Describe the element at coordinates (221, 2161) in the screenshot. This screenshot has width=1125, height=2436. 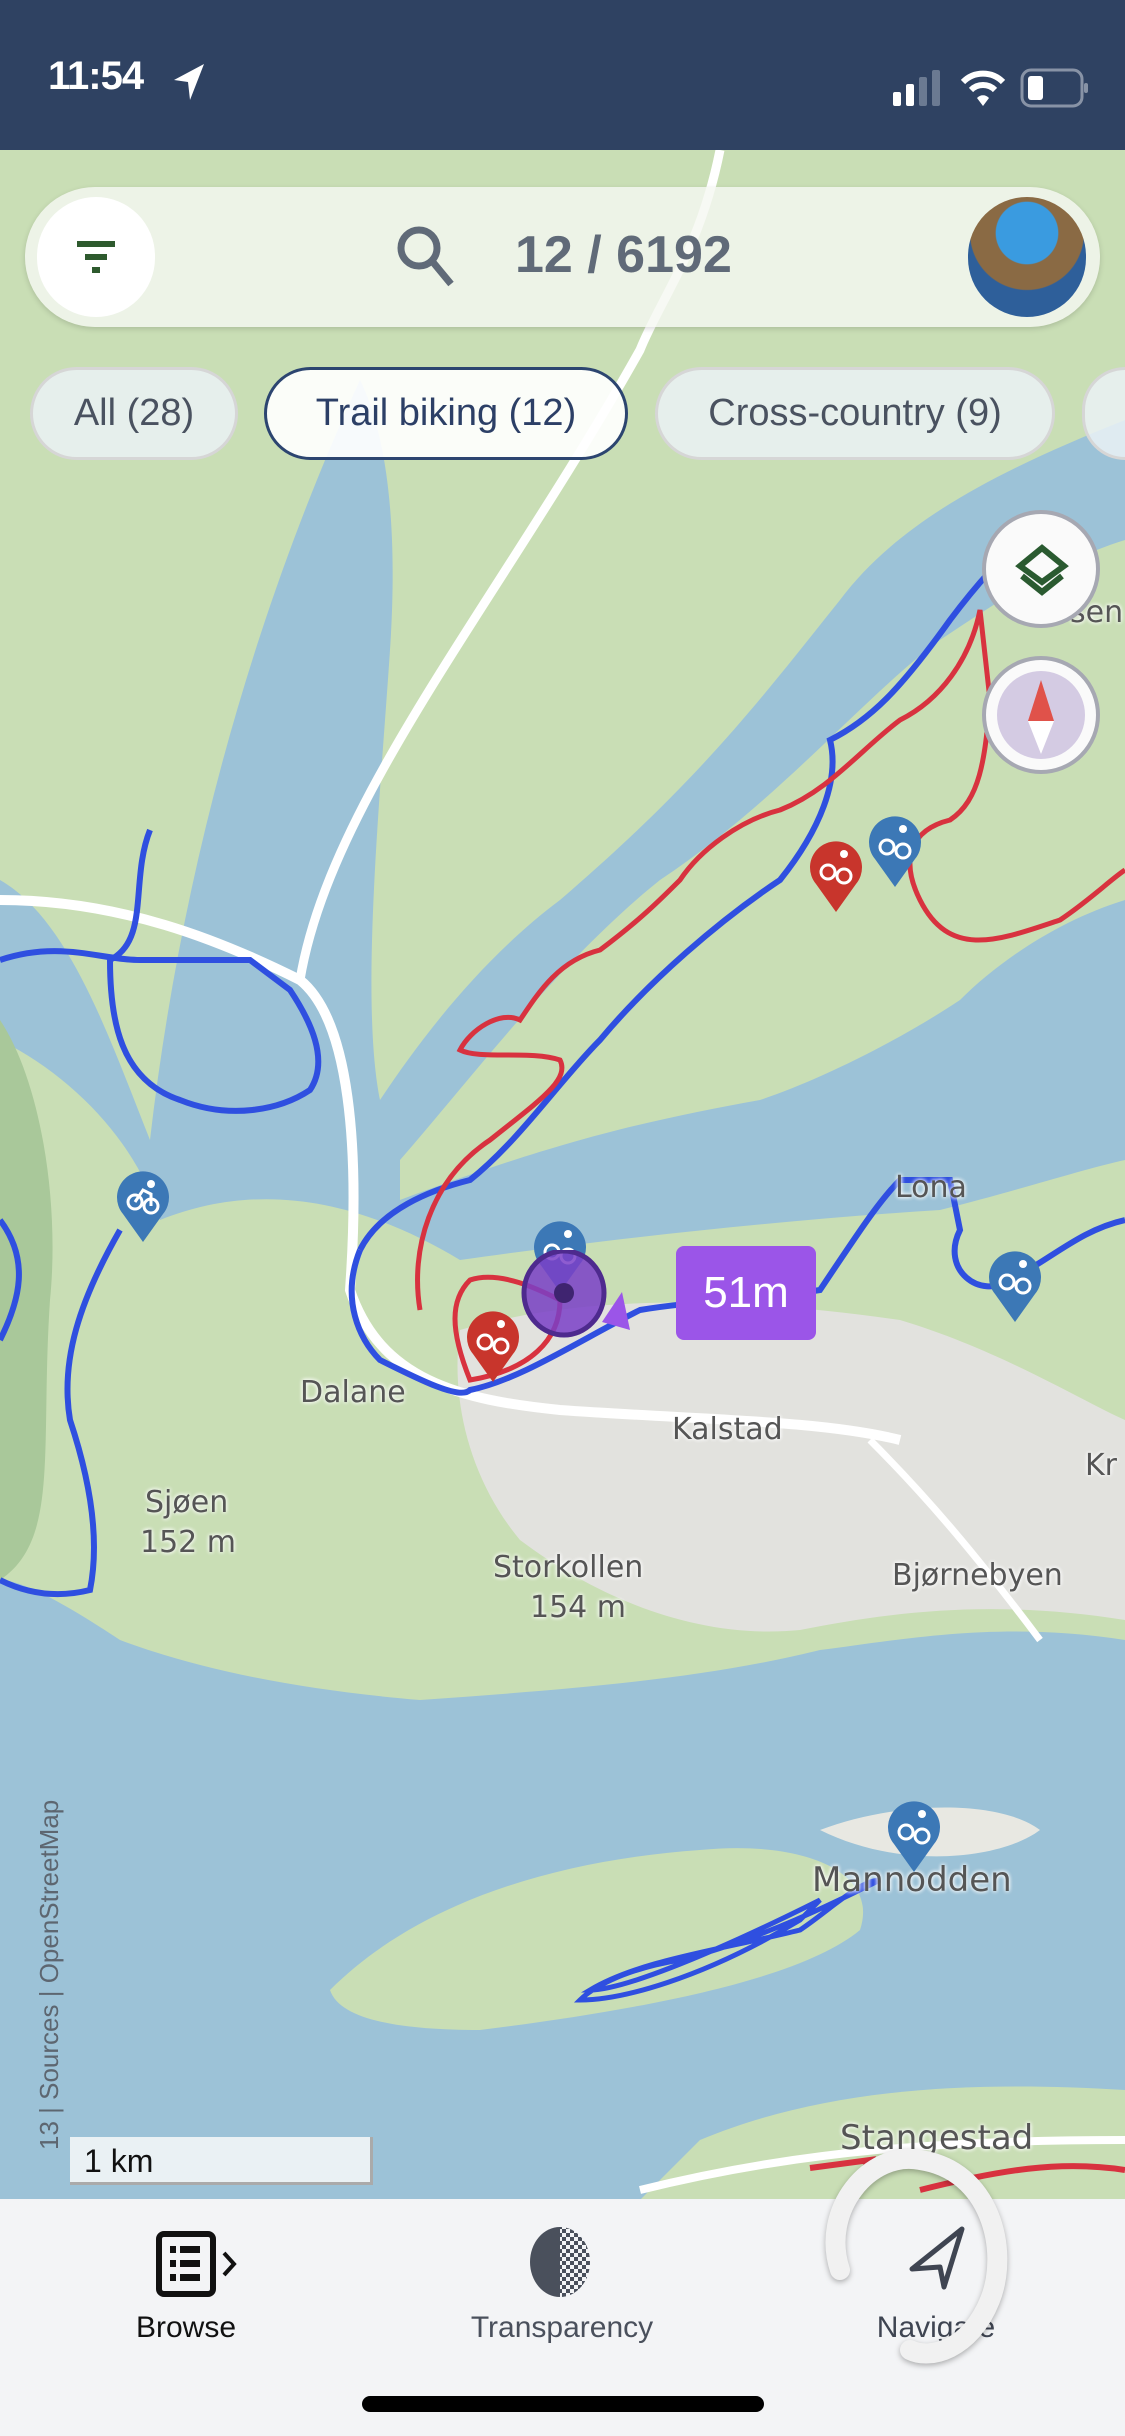
I see `map-scale: 1 km` at that location.